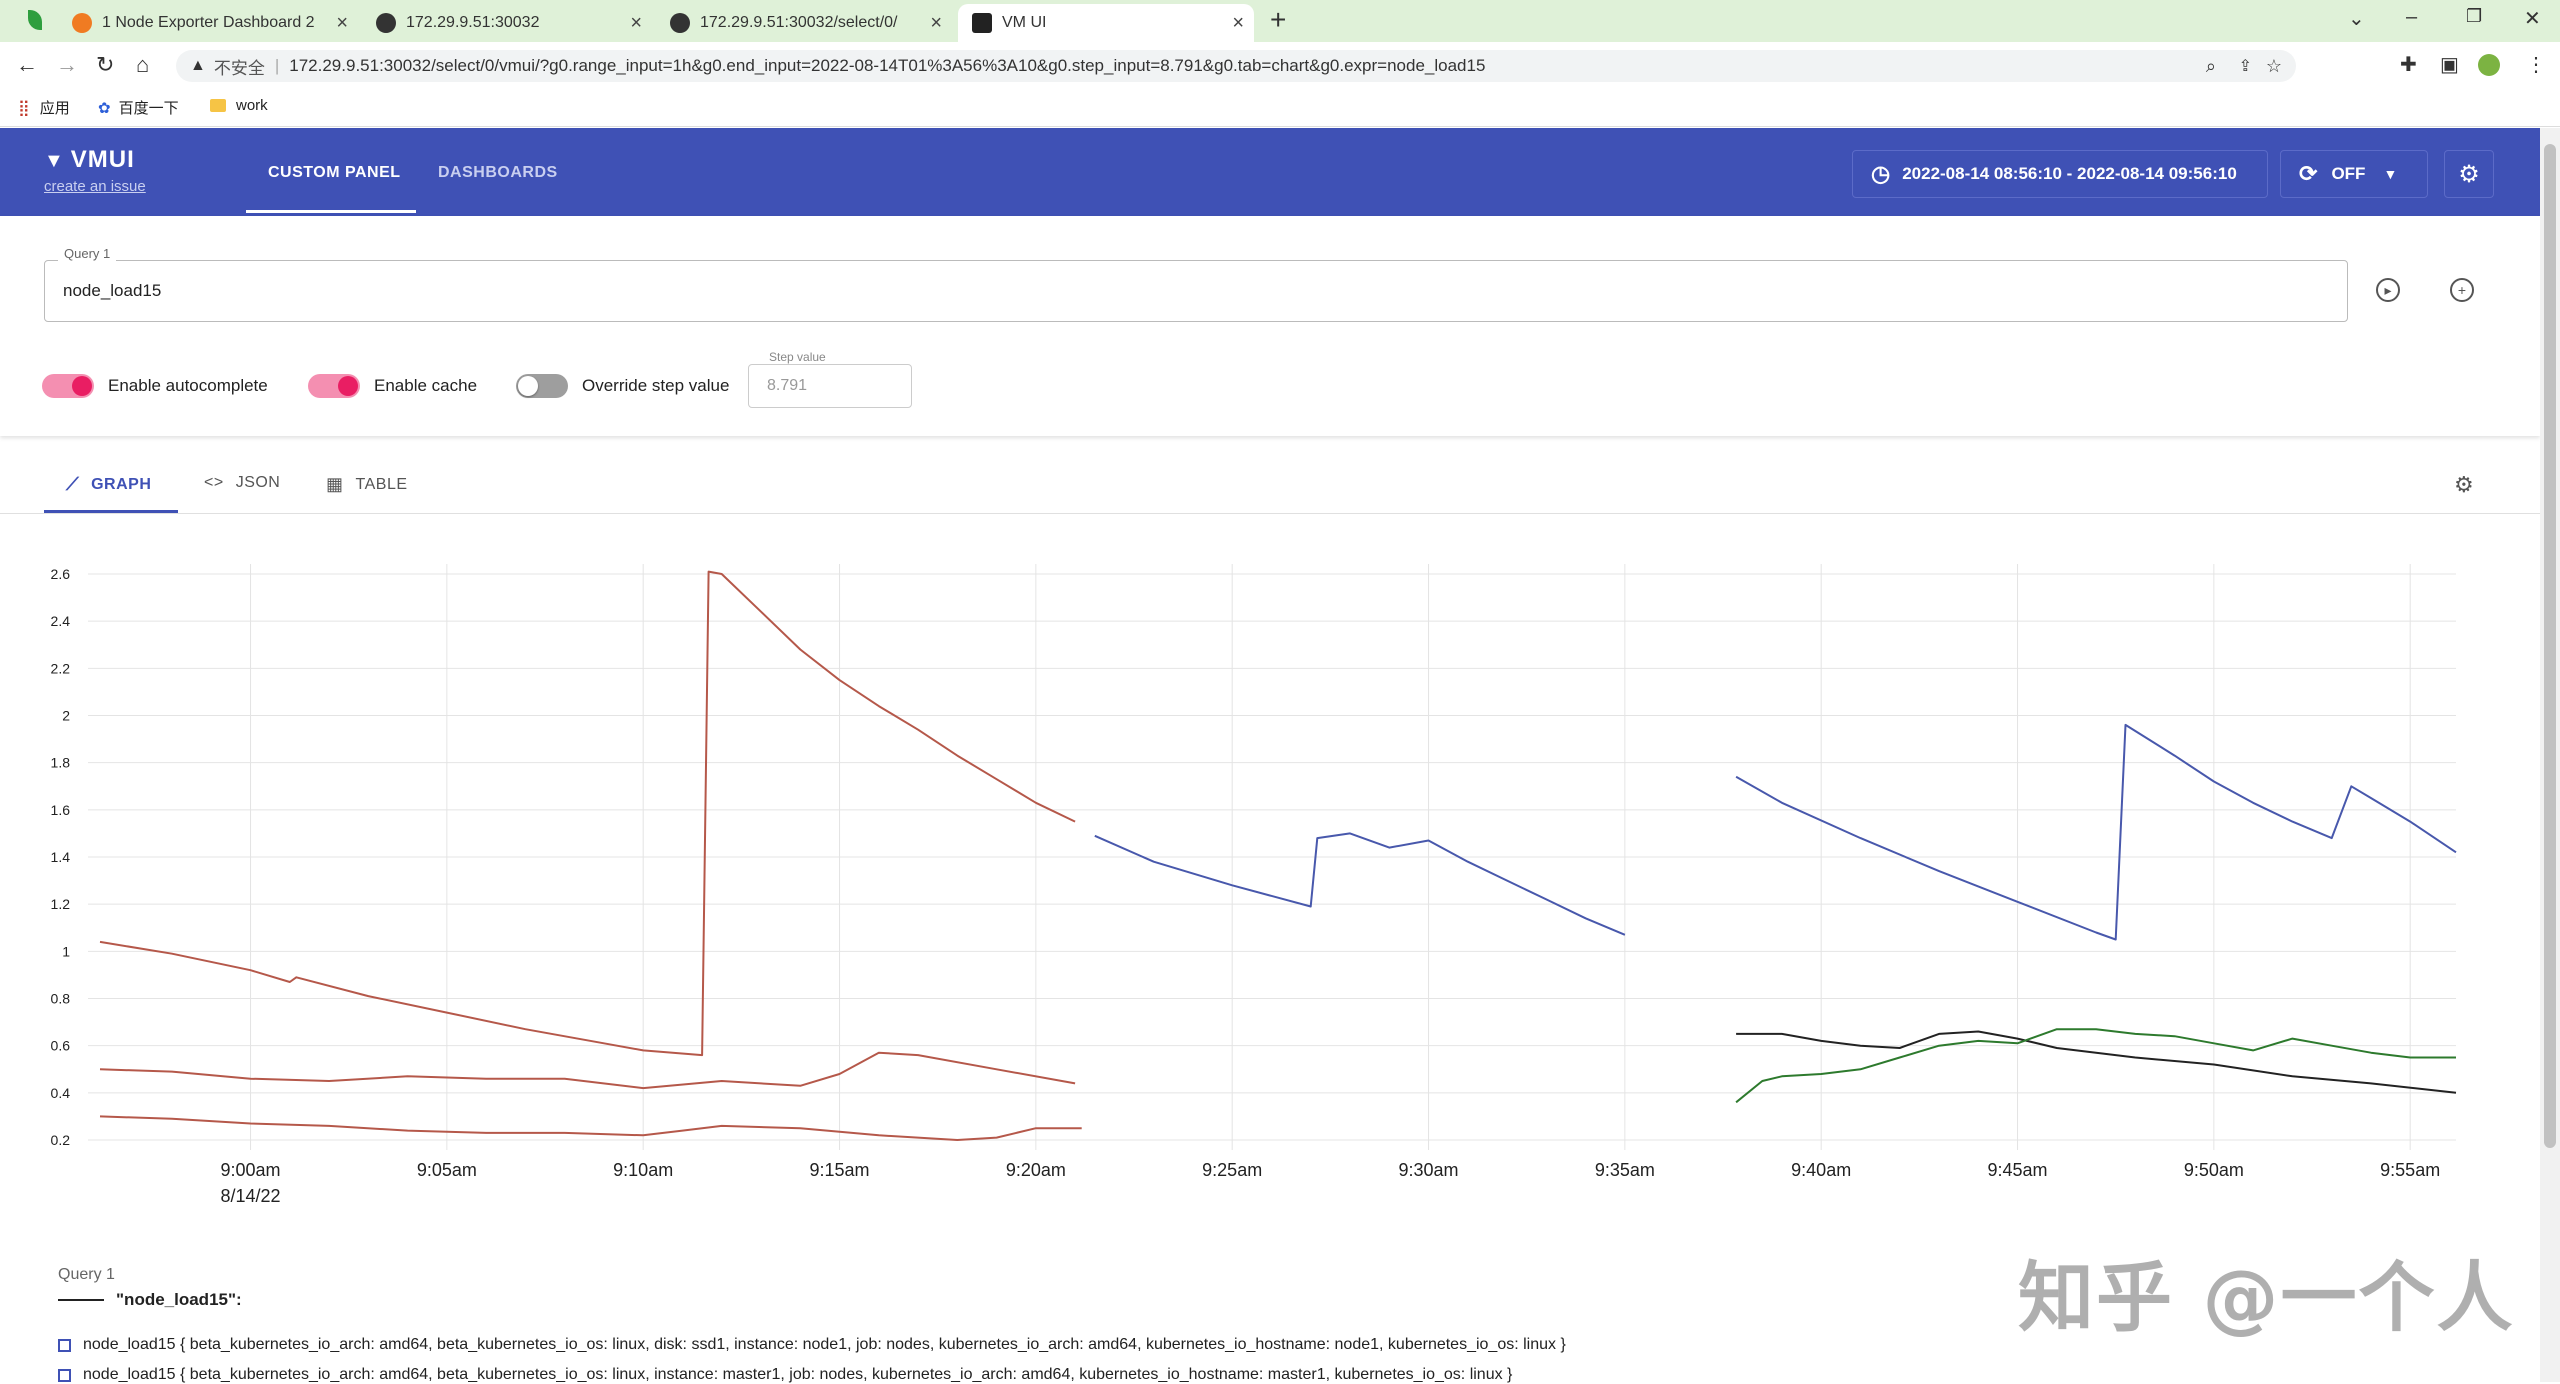 The image size is (2560, 1384). What do you see at coordinates (1196, 291) in the screenshot?
I see `query-input: node_load15` at bounding box center [1196, 291].